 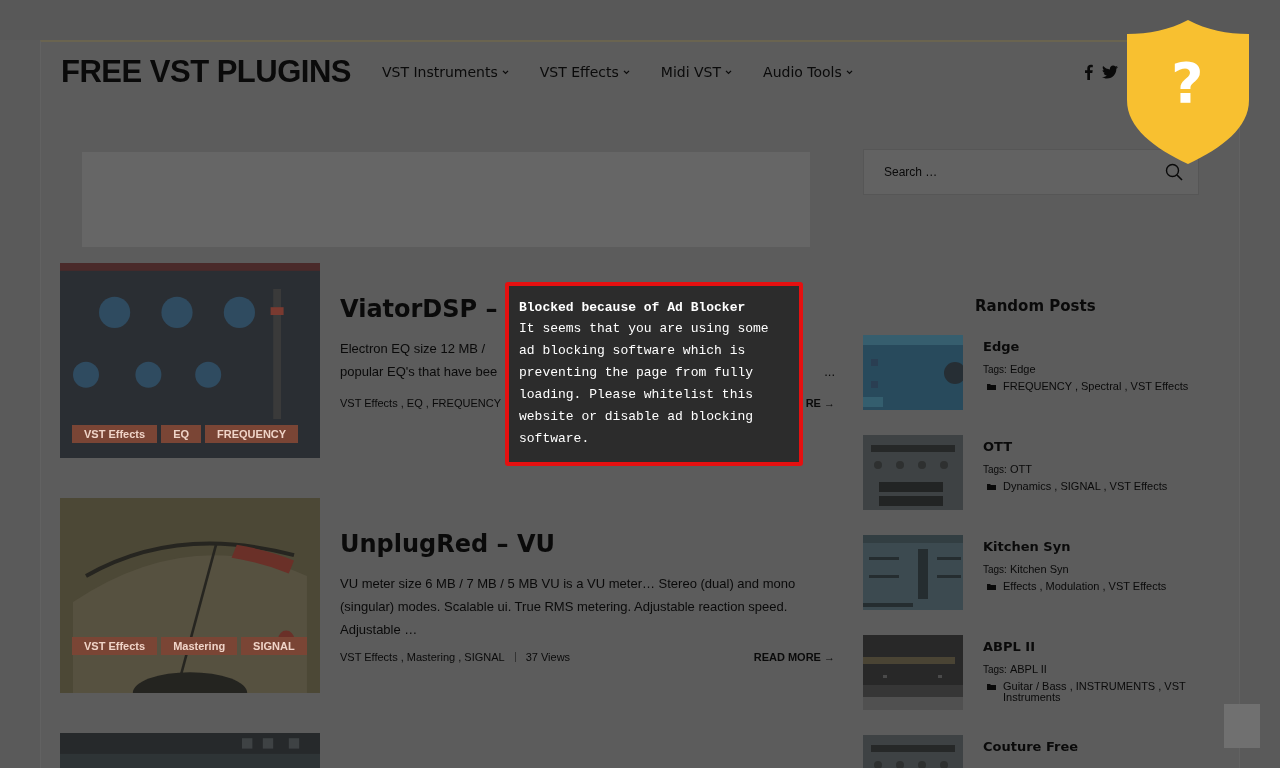 I want to click on nav-menu-item: Audio Tools, so click(x=808, y=72).